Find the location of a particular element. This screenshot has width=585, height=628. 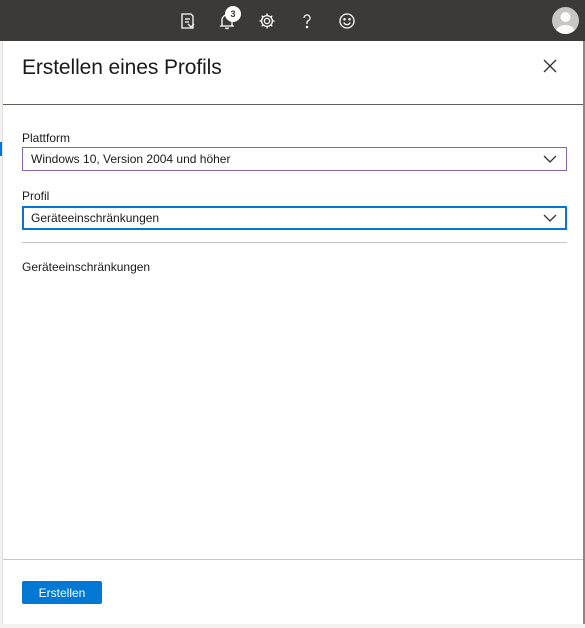

profile-label: Profil is located at coordinates (36, 196).